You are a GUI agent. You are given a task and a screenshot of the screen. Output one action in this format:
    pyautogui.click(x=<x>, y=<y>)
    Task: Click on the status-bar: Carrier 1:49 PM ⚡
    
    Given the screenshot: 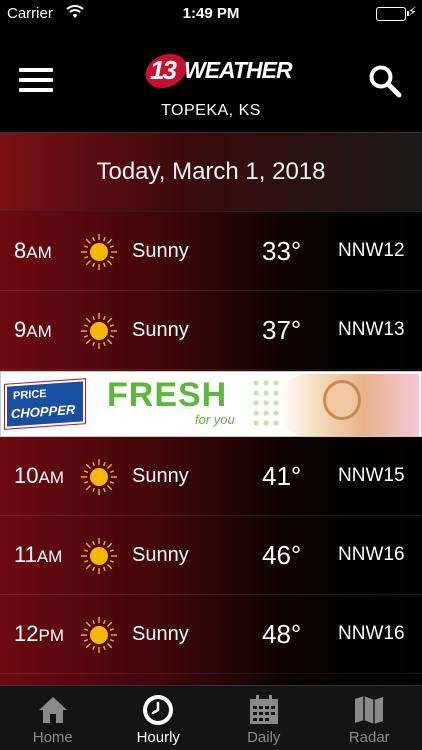 What is the action you would take?
    pyautogui.click(x=211, y=14)
    